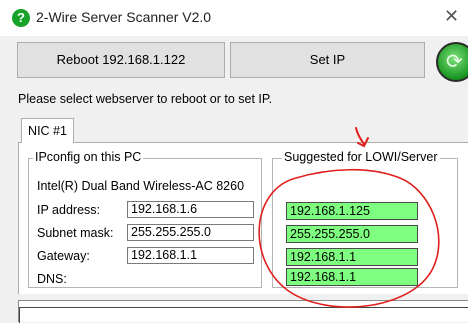 This screenshot has width=468, height=323. I want to click on log-area, so click(243, 311).